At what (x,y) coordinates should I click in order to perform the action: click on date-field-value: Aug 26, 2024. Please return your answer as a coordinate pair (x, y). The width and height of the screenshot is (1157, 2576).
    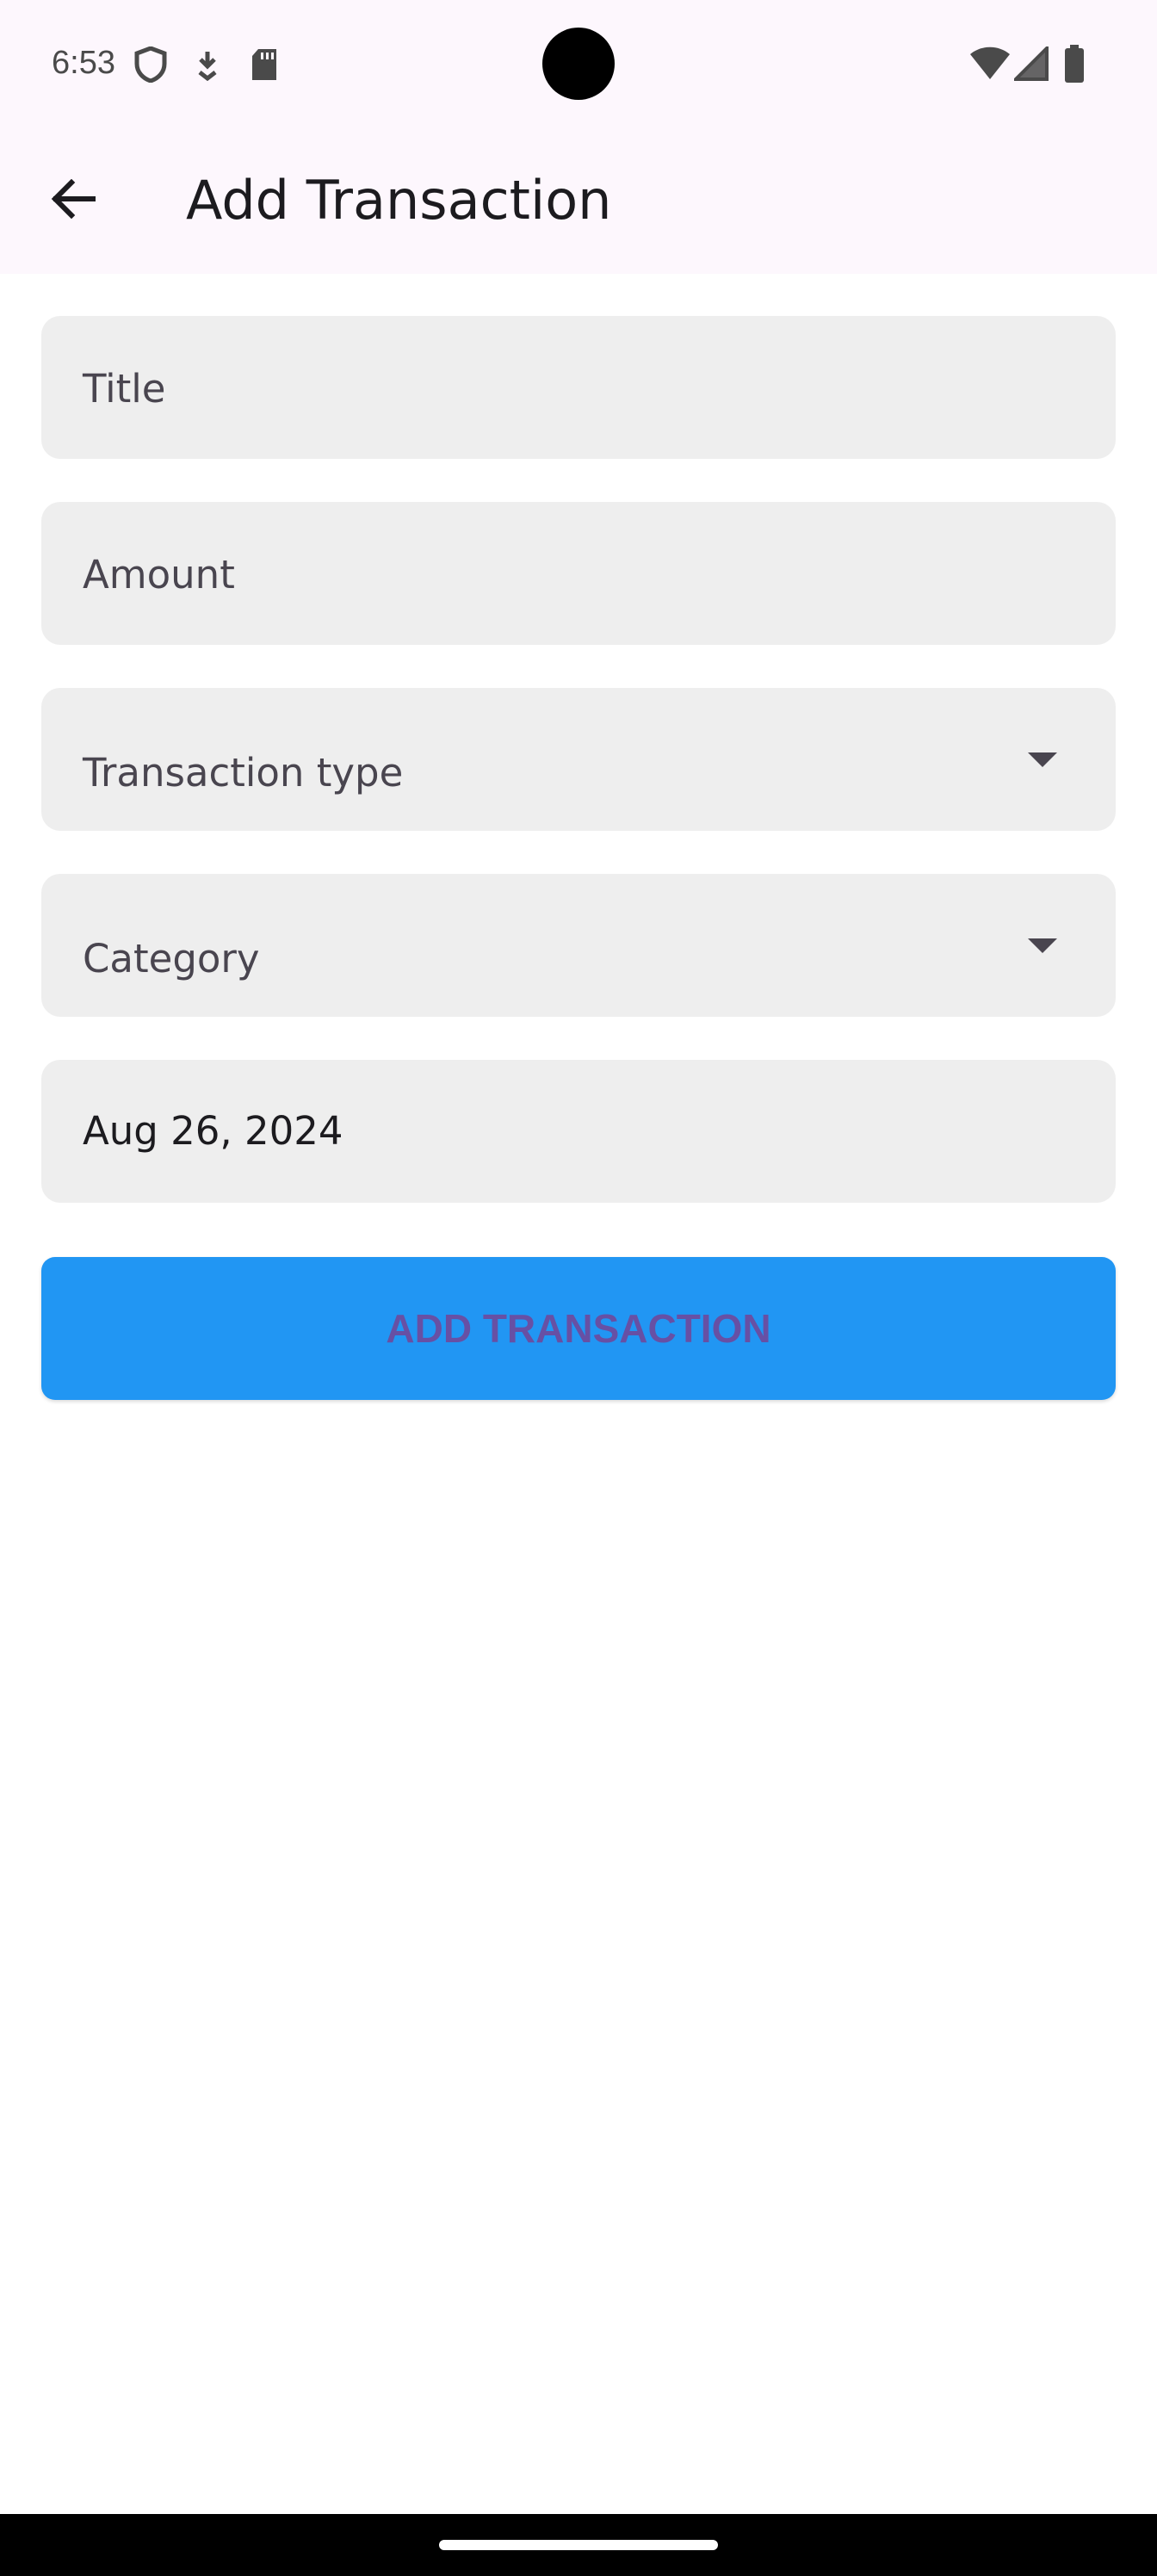
    Looking at the image, I should click on (213, 1131).